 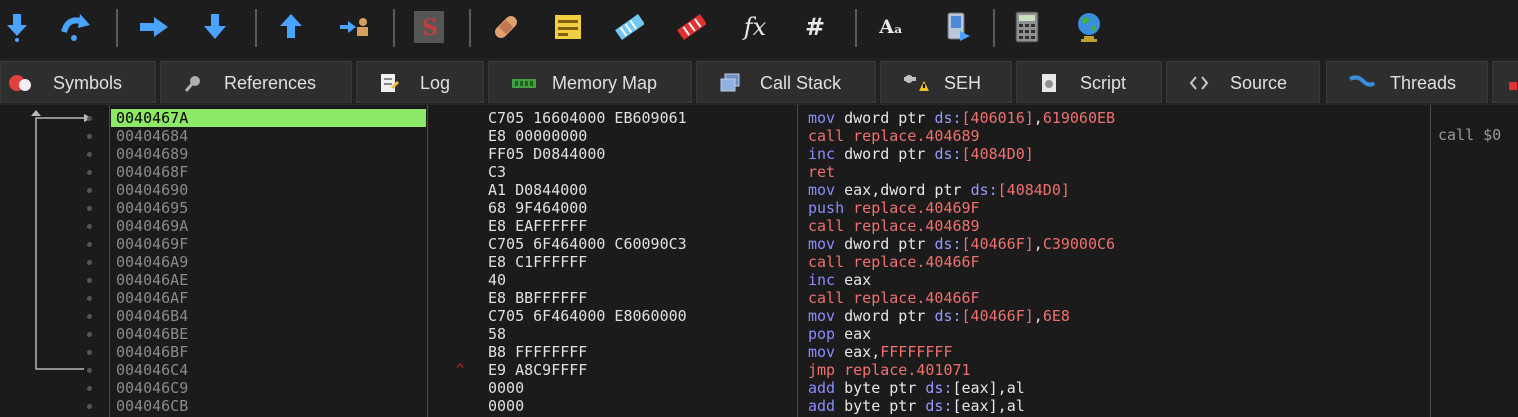 I want to click on functions-icon: fx, so click(x=755, y=27).